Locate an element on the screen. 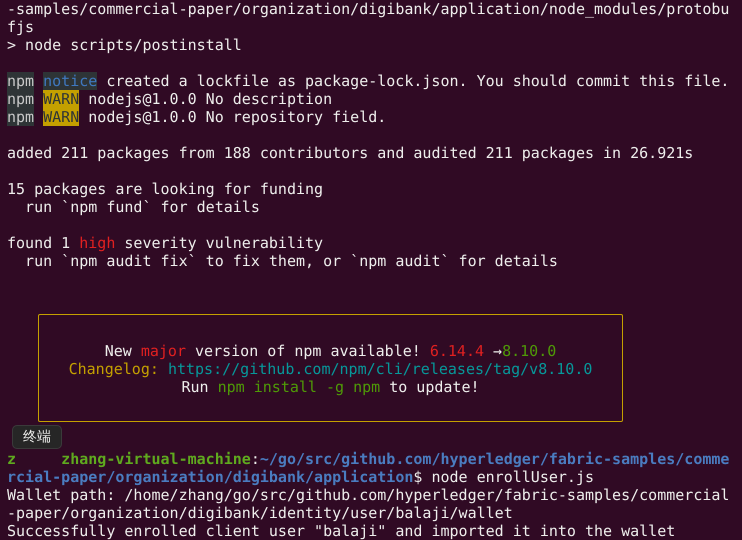  terminal-line: 15 packages are looking for funding is located at coordinates (165, 189).